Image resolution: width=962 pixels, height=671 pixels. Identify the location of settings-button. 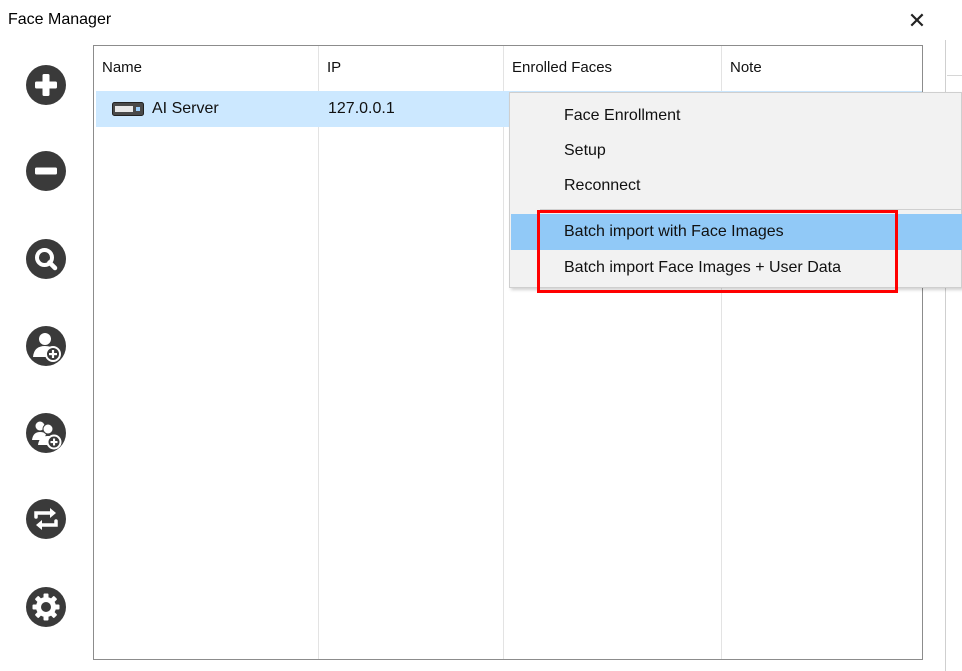
(46, 607).